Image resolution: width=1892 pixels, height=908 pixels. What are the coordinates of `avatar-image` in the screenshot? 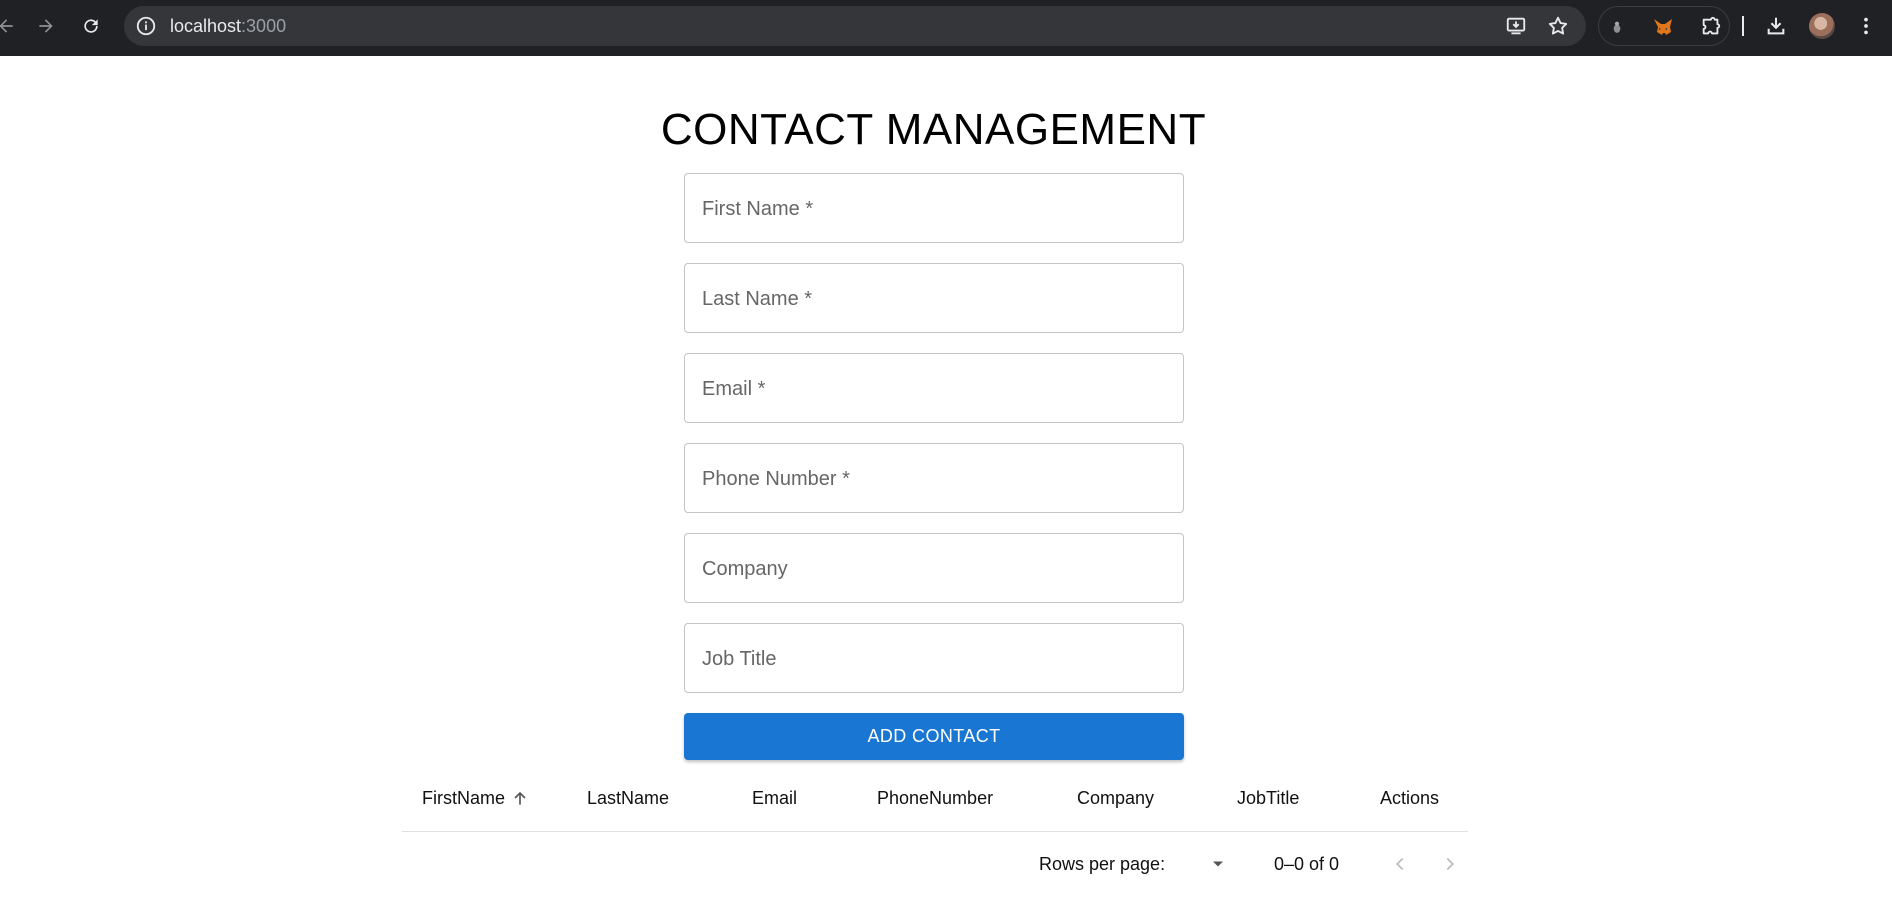 It's located at (1822, 26).